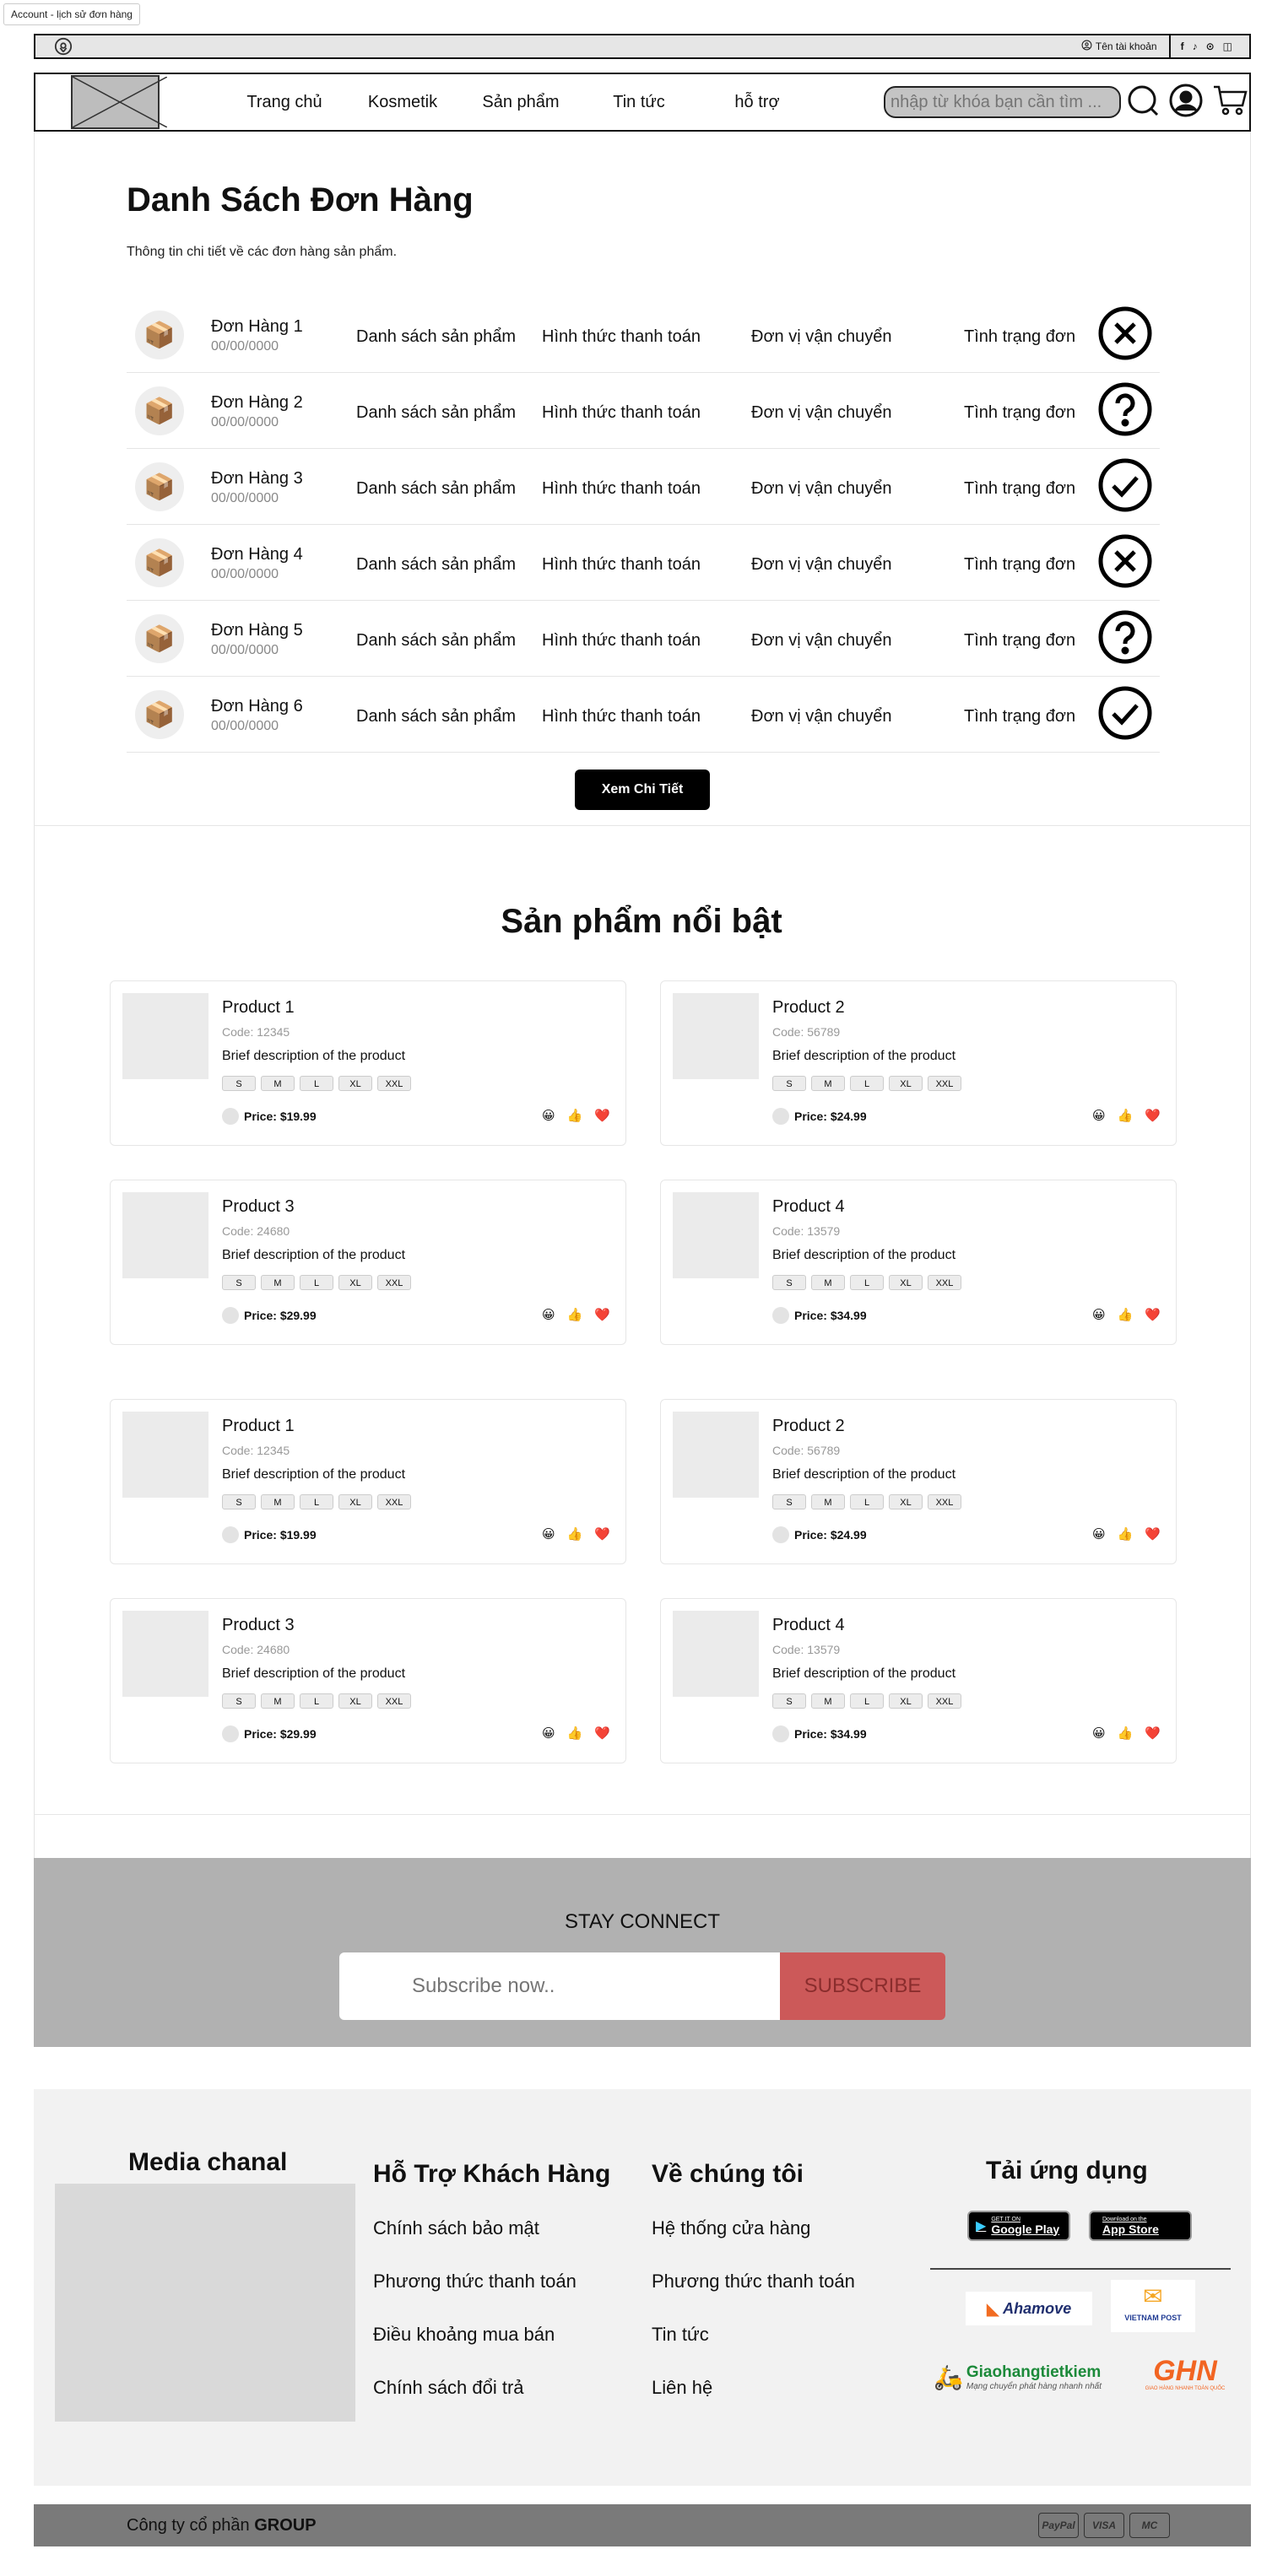 Image resolution: width=1283 pixels, height=2576 pixels. Describe the element at coordinates (284, 102) in the screenshot. I see `nav-home: Trang chủ` at that location.